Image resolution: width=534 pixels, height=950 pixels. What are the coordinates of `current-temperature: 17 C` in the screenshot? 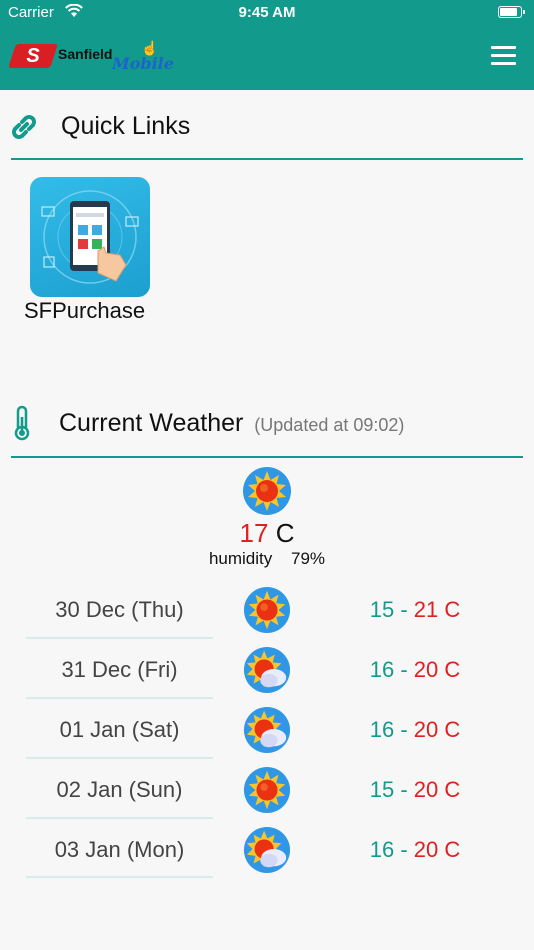 It's located at (267, 533).